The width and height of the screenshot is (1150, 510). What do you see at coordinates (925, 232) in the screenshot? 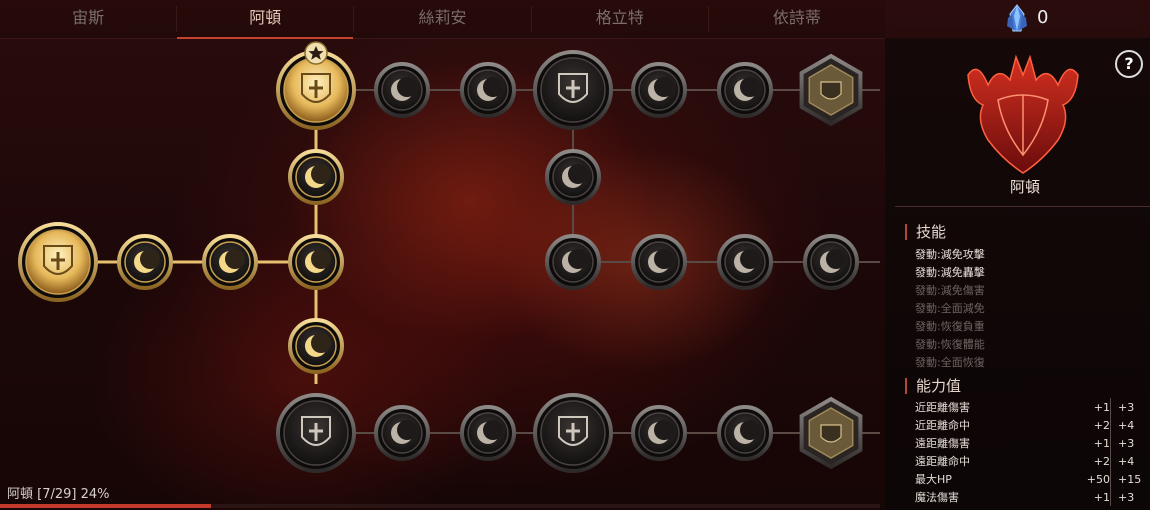
I see `skills-title: 技能` at bounding box center [925, 232].